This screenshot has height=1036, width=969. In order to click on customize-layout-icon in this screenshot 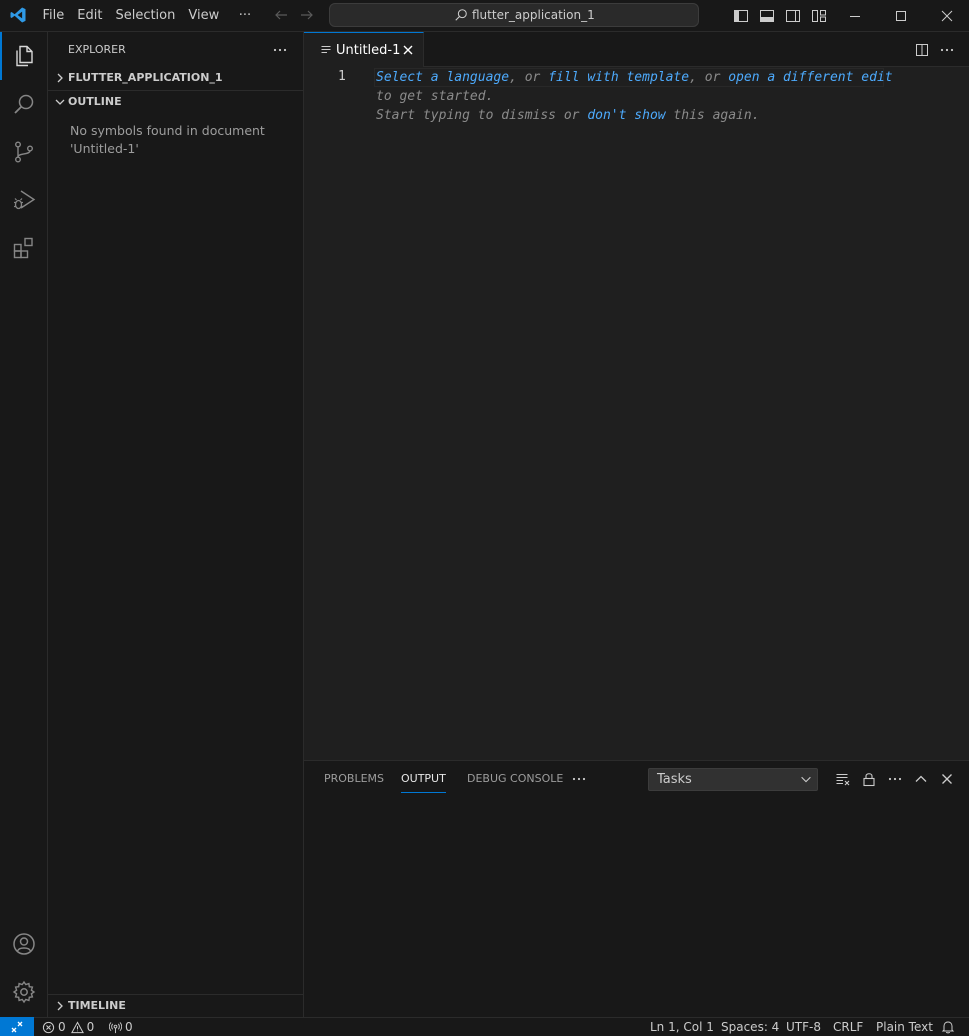, I will do `click(819, 16)`.